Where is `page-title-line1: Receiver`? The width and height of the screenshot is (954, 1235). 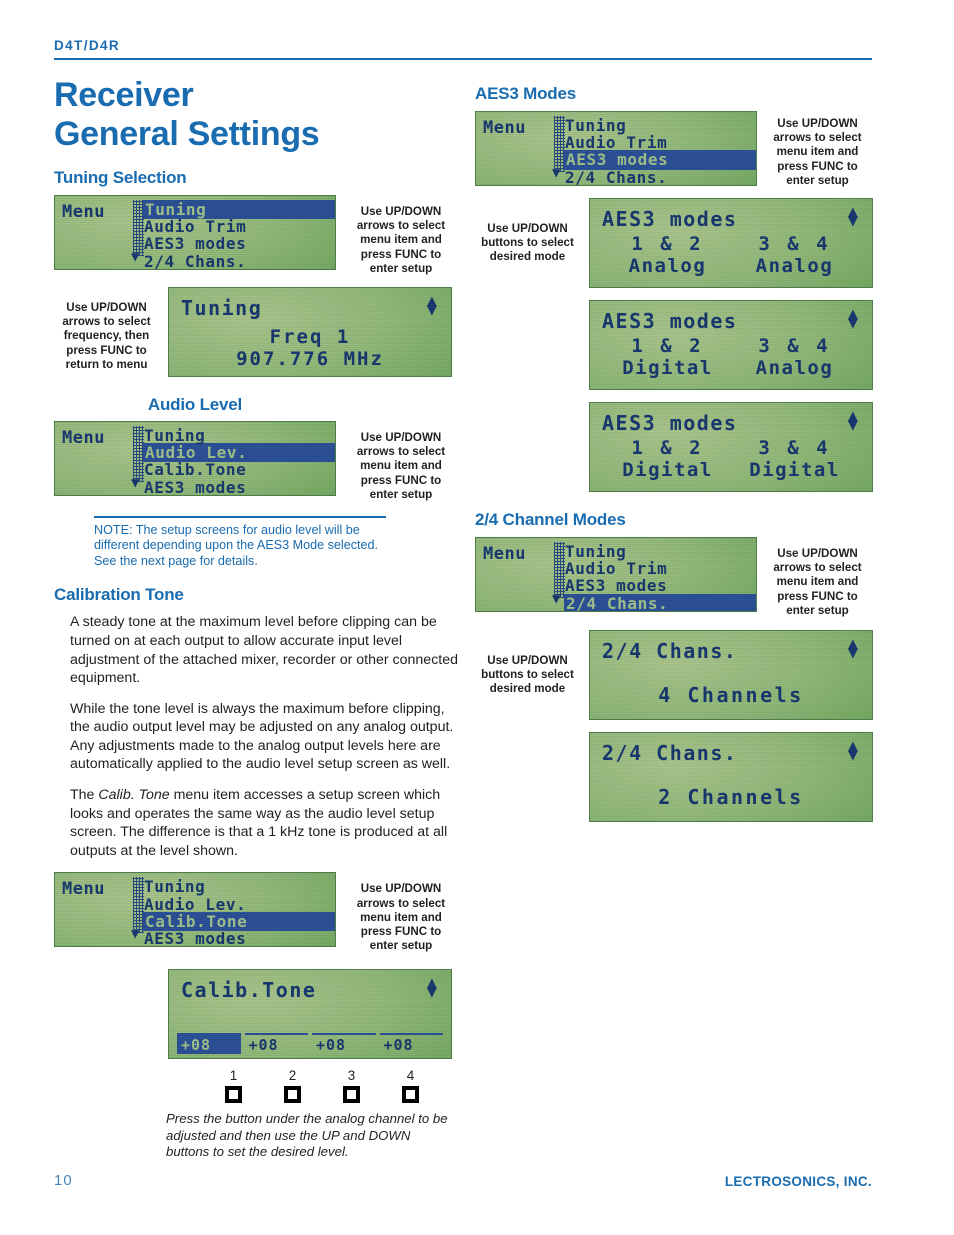 page-title-line1: Receiver is located at coordinates (124, 95).